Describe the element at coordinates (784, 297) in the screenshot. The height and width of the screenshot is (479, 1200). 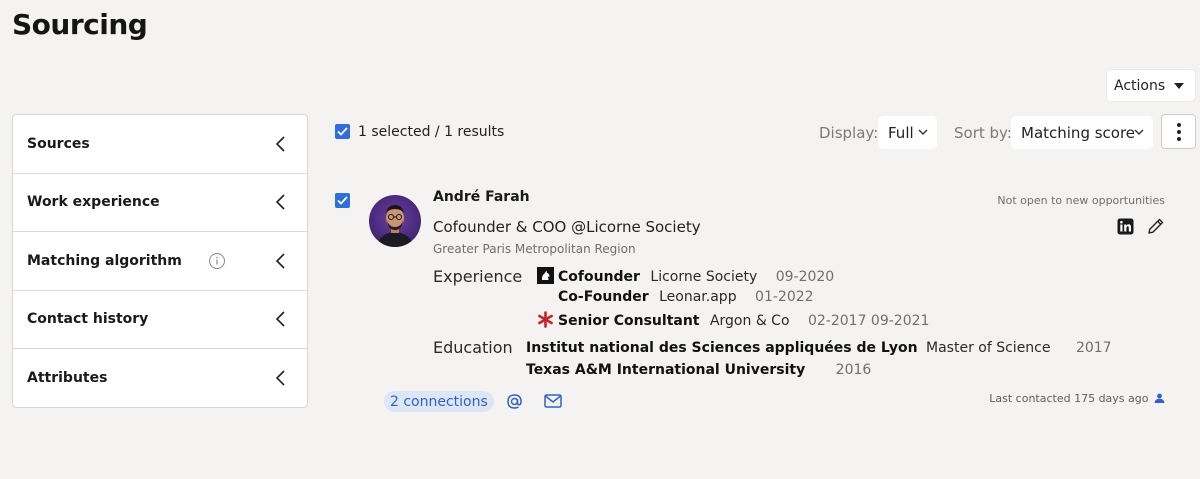
I see `experience-dates: 01-2022` at that location.